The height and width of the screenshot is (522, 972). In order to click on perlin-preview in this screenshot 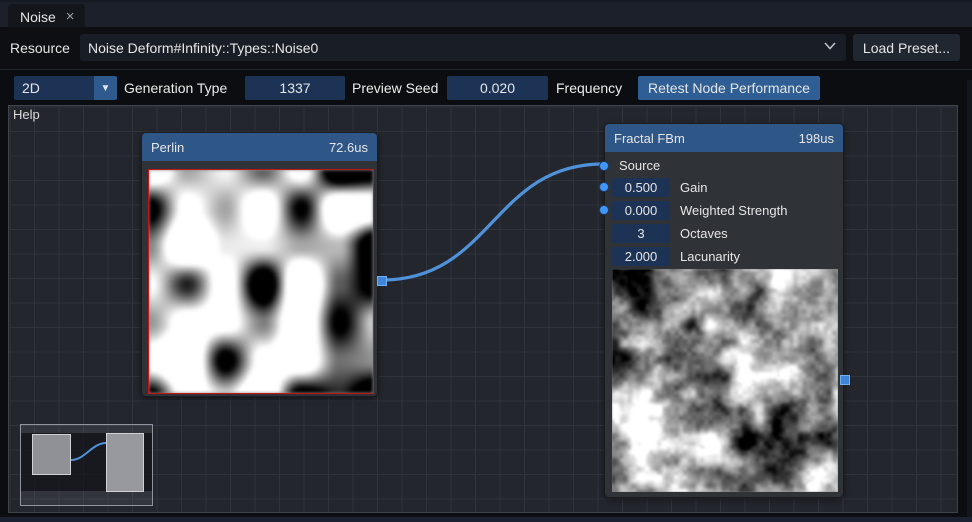, I will do `click(261, 281)`.